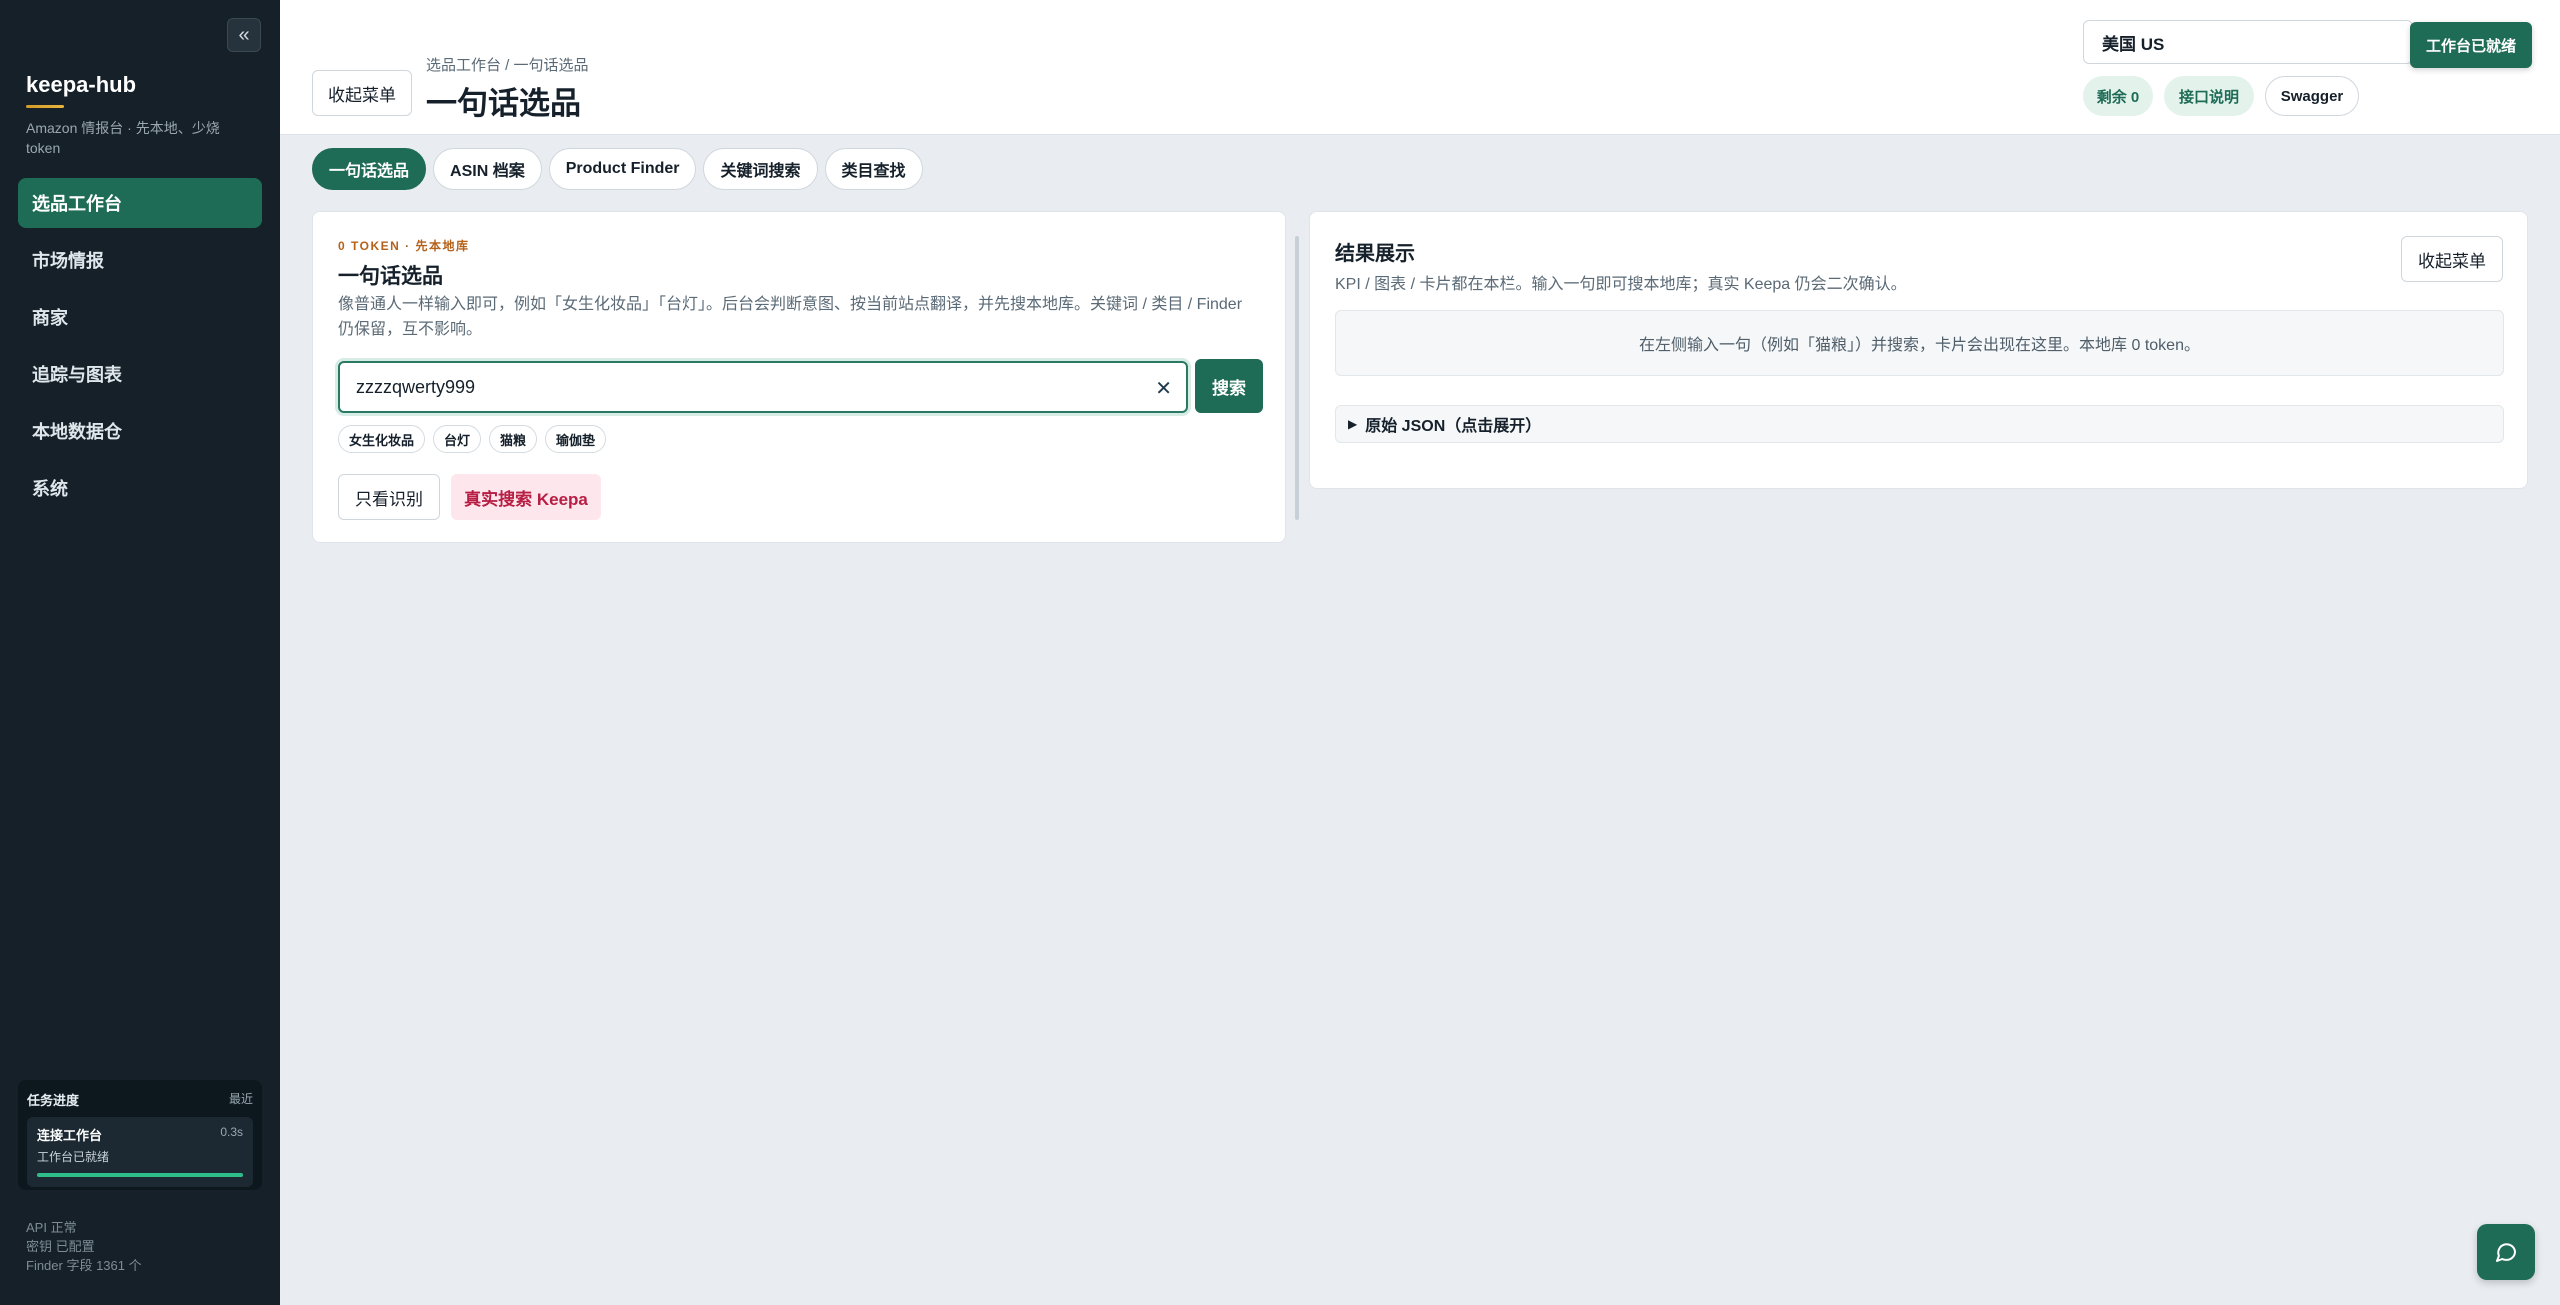 The image size is (2560, 1305). Describe the element at coordinates (81, 84) in the screenshot. I see `brand-logo: keepa-hub` at that location.